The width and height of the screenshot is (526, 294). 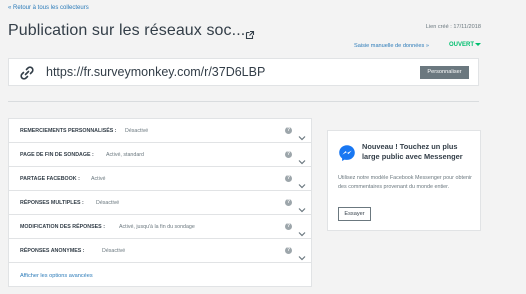 I want to click on chain-link-icon, so click(x=27, y=73).